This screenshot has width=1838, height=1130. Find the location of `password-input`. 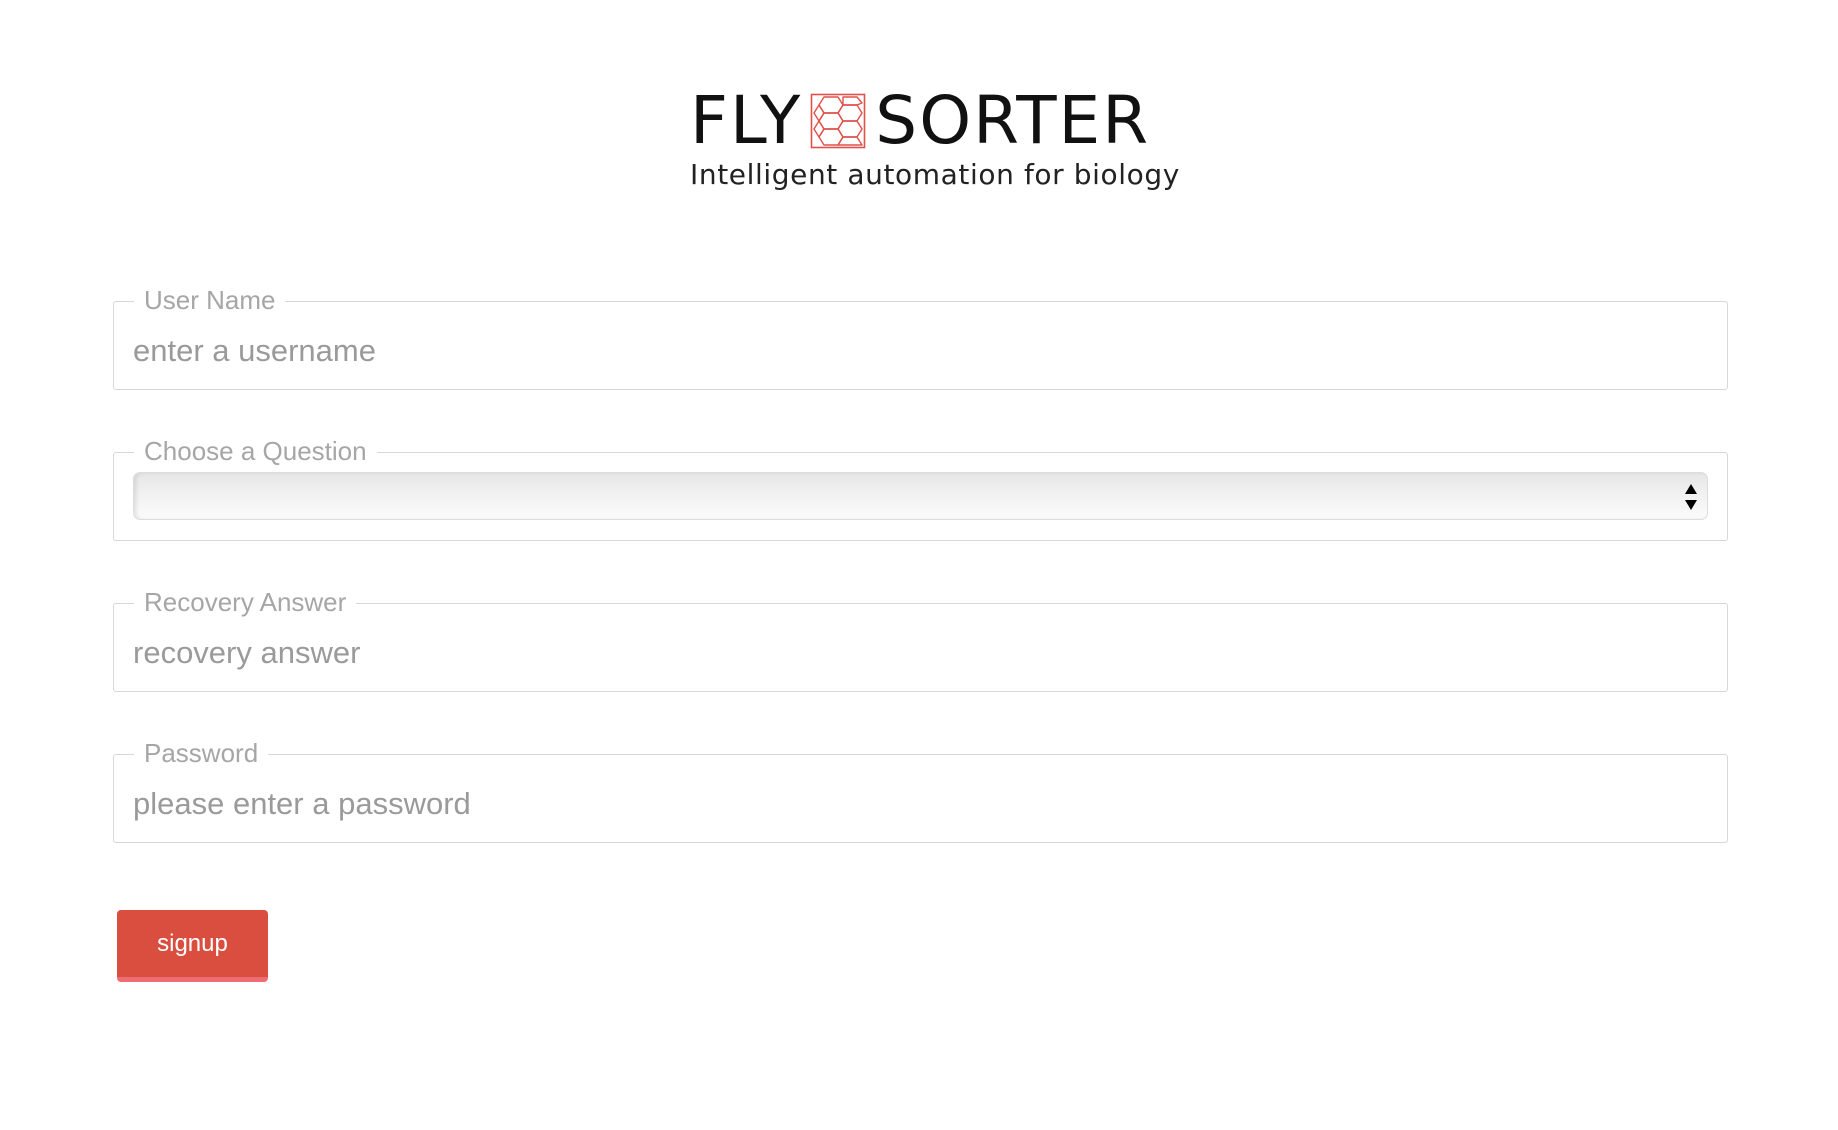

password-input is located at coordinates (913, 804).